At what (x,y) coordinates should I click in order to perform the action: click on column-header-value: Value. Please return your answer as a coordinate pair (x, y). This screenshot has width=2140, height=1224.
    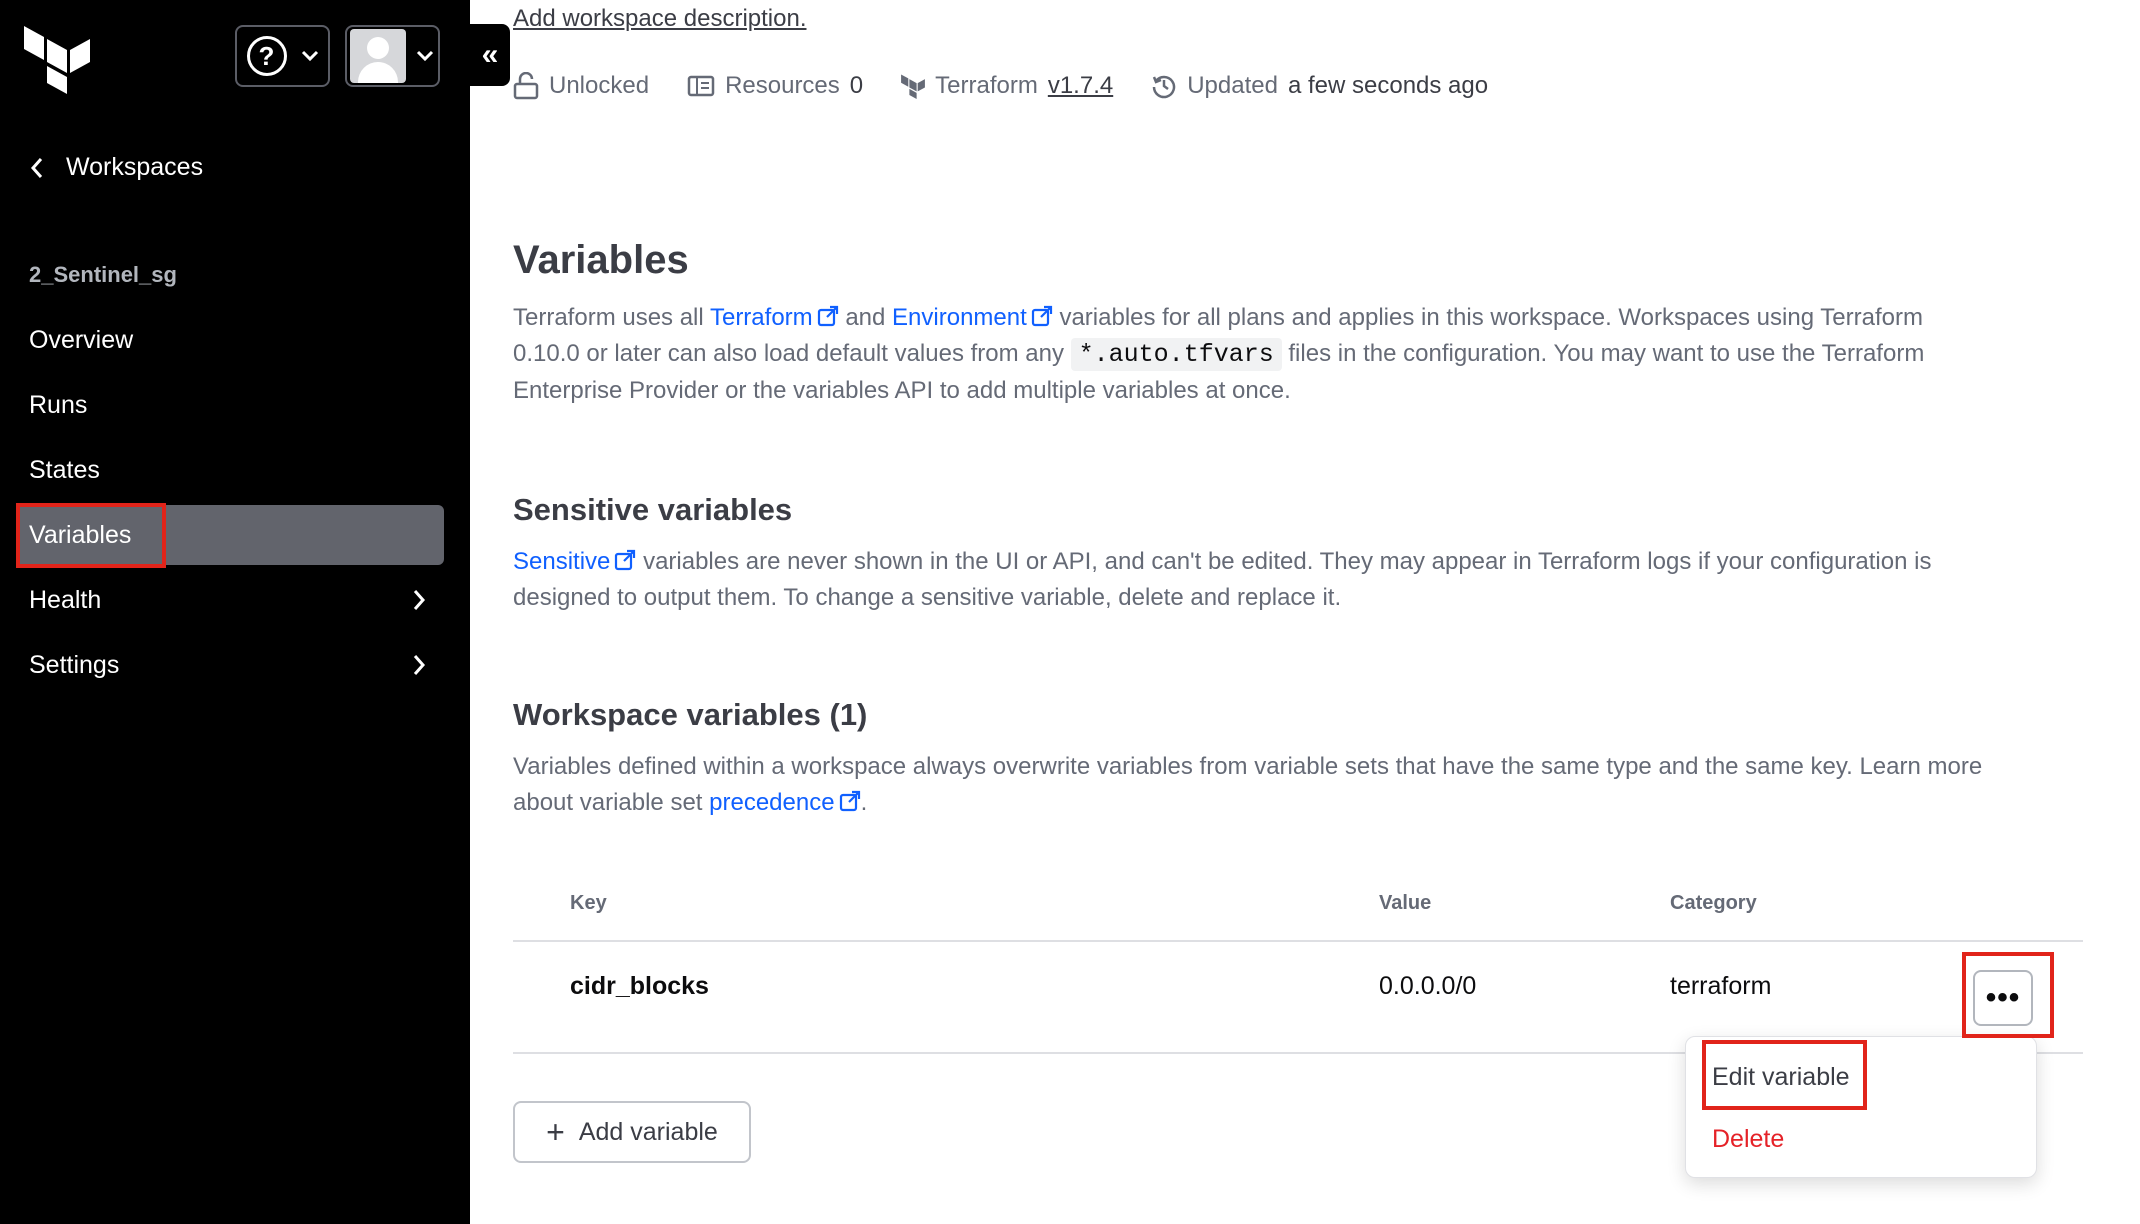
    Looking at the image, I should click on (1405, 903).